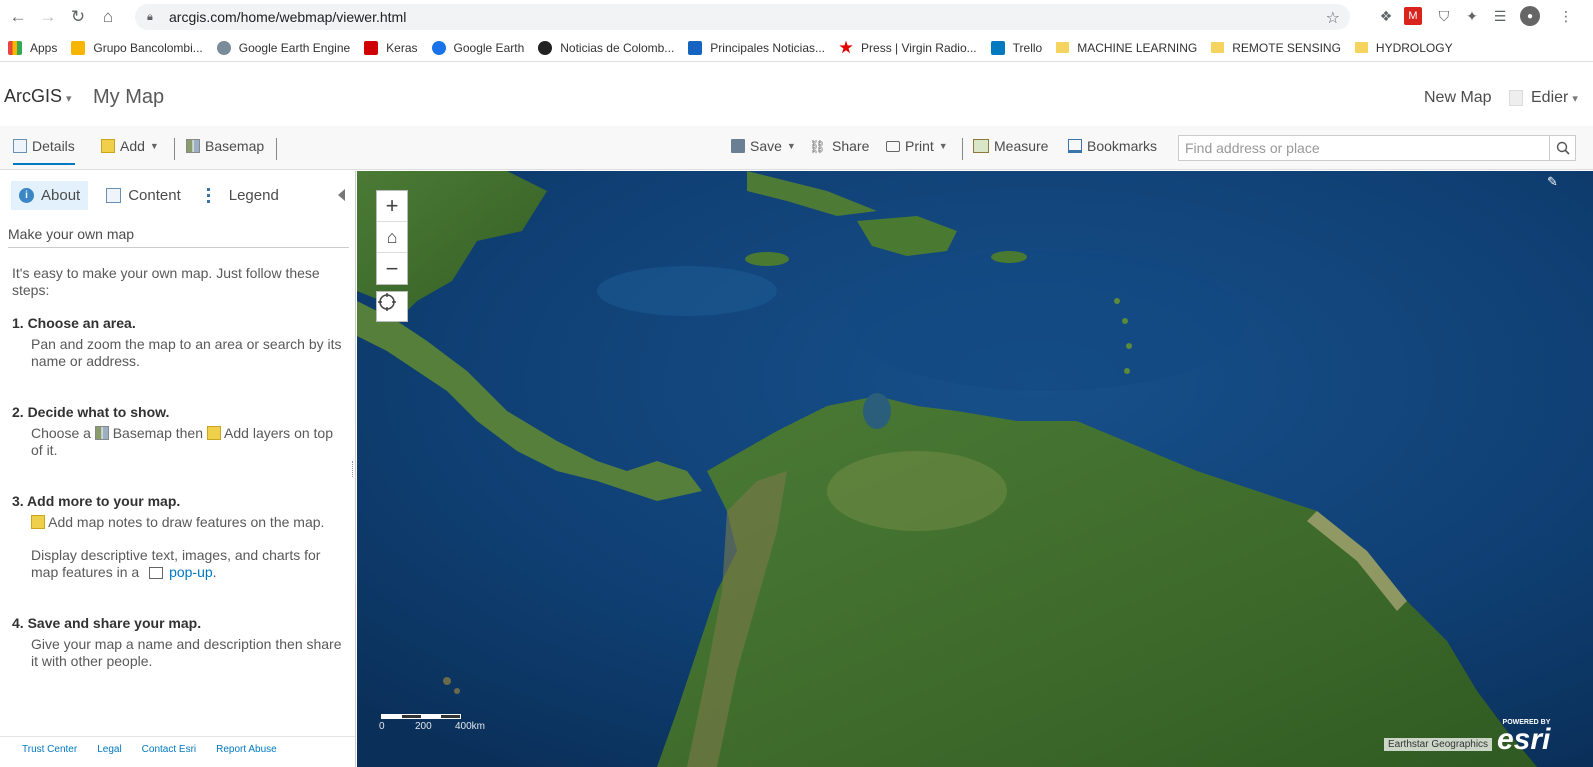 This screenshot has height=767, width=1593. Describe the element at coordinates (38, 96) in the screenshot. I see `arcgis-menu: ArcGIS ▾` at that location.